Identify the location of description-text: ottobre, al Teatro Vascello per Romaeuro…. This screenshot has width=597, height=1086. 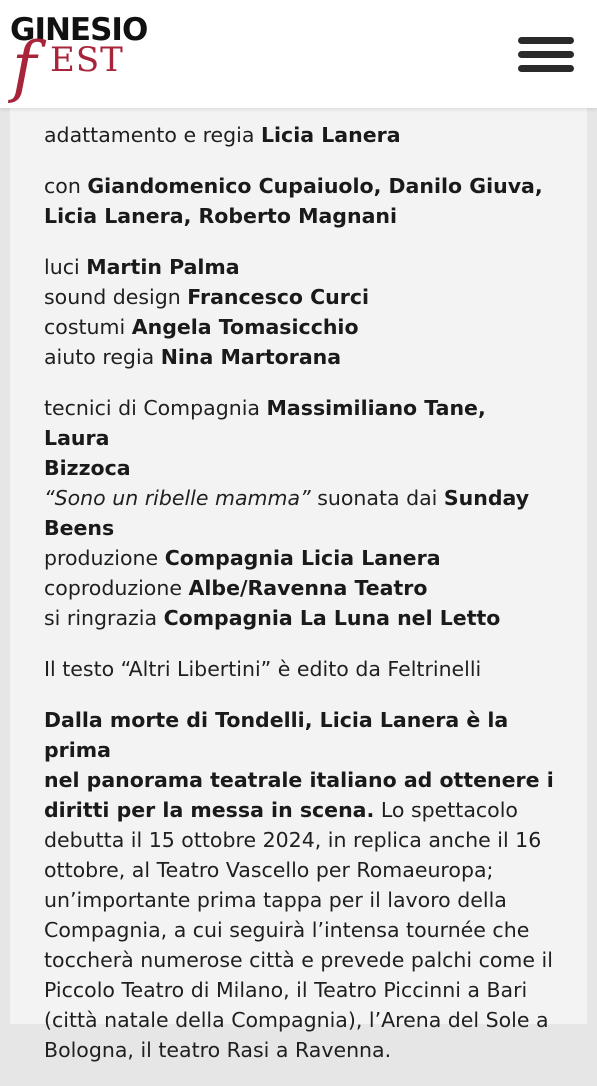
(269, 870).